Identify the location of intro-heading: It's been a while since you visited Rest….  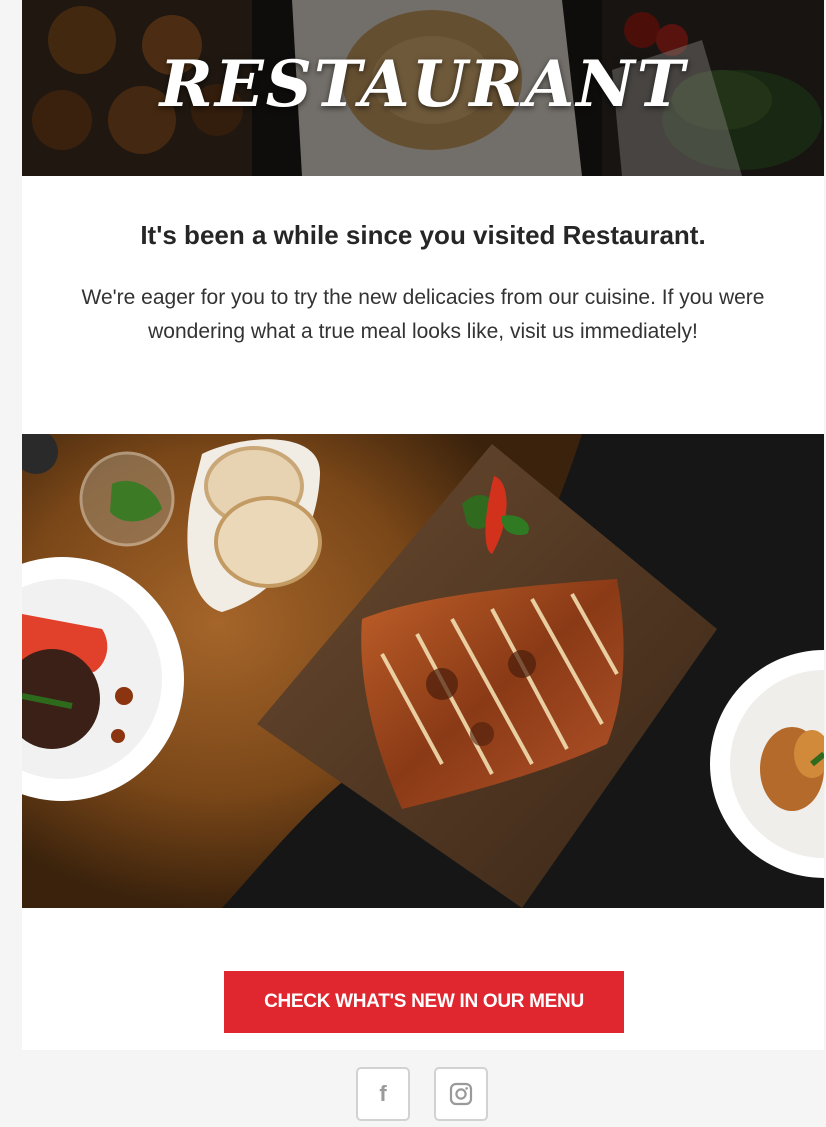
(423, 235).